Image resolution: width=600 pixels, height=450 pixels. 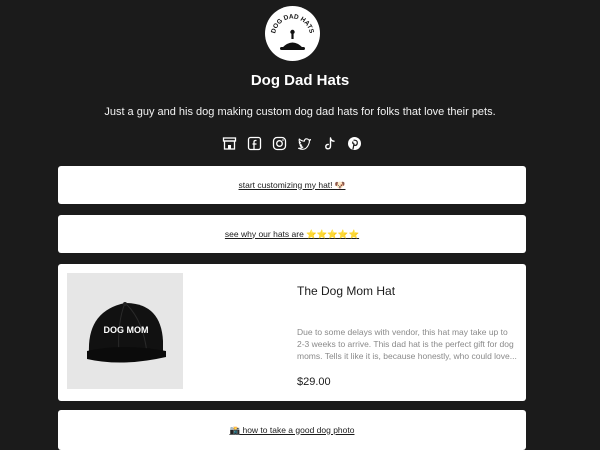 What do you see at coordinates (279, 143) in the screenshot?
I see `instagram-icon` at bounding box center [279, 143].